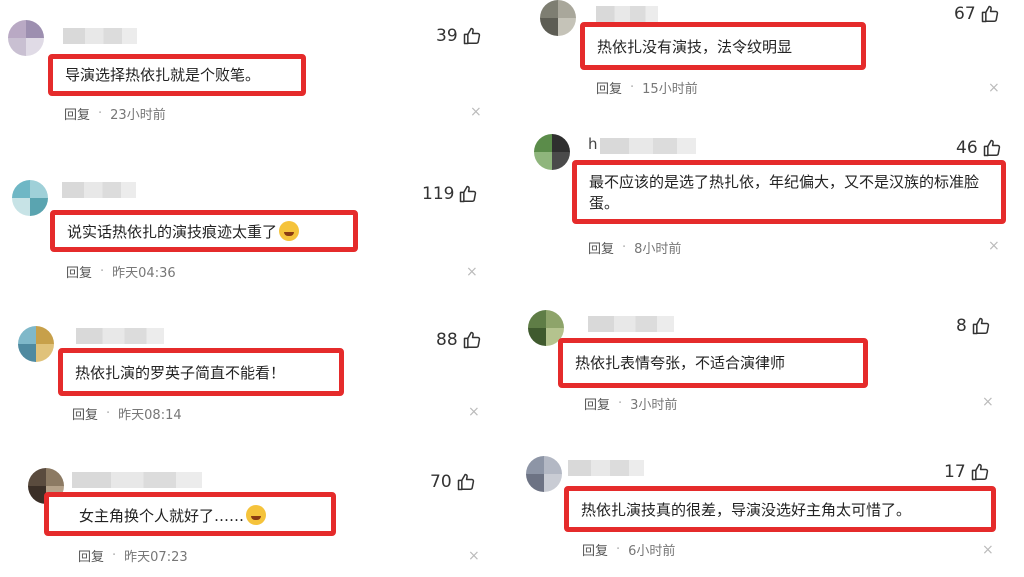  I want to click on timestamp: 昨天07:23, so click(156, 557).